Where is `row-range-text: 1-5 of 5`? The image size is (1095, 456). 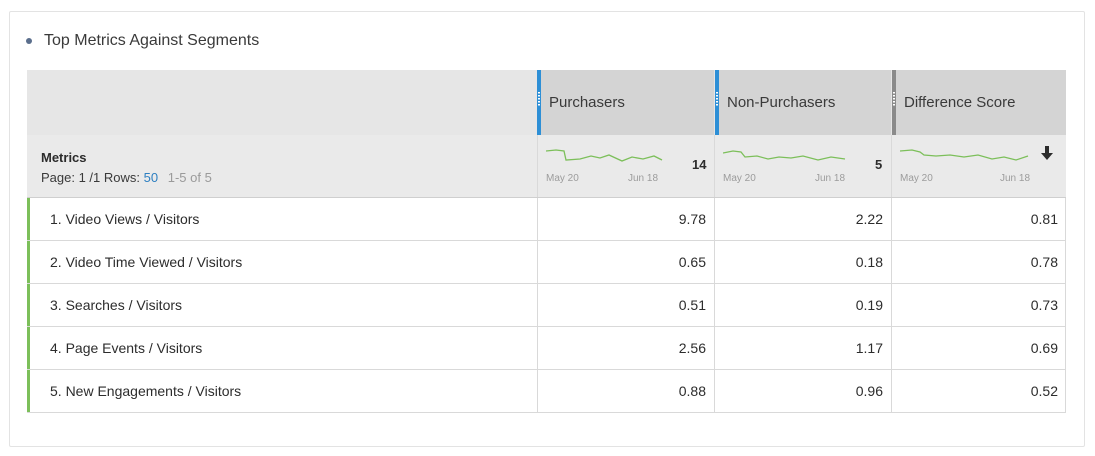
row-range-text: 1-5 of 5 is located at coordinates (189, 177).